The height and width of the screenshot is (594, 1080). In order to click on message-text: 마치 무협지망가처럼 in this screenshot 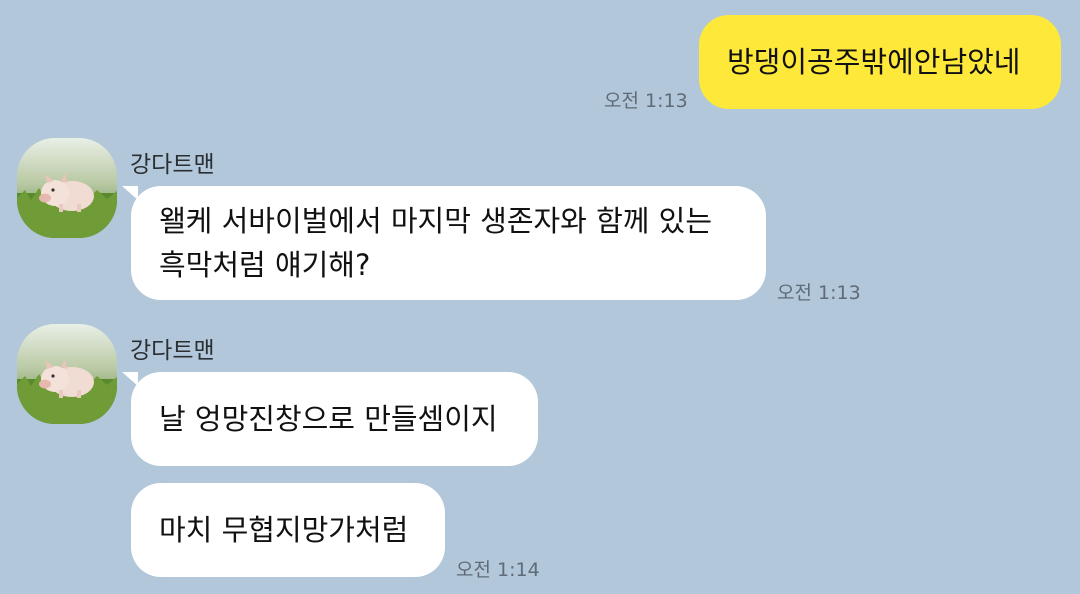, I will do `click(284, 530)`.